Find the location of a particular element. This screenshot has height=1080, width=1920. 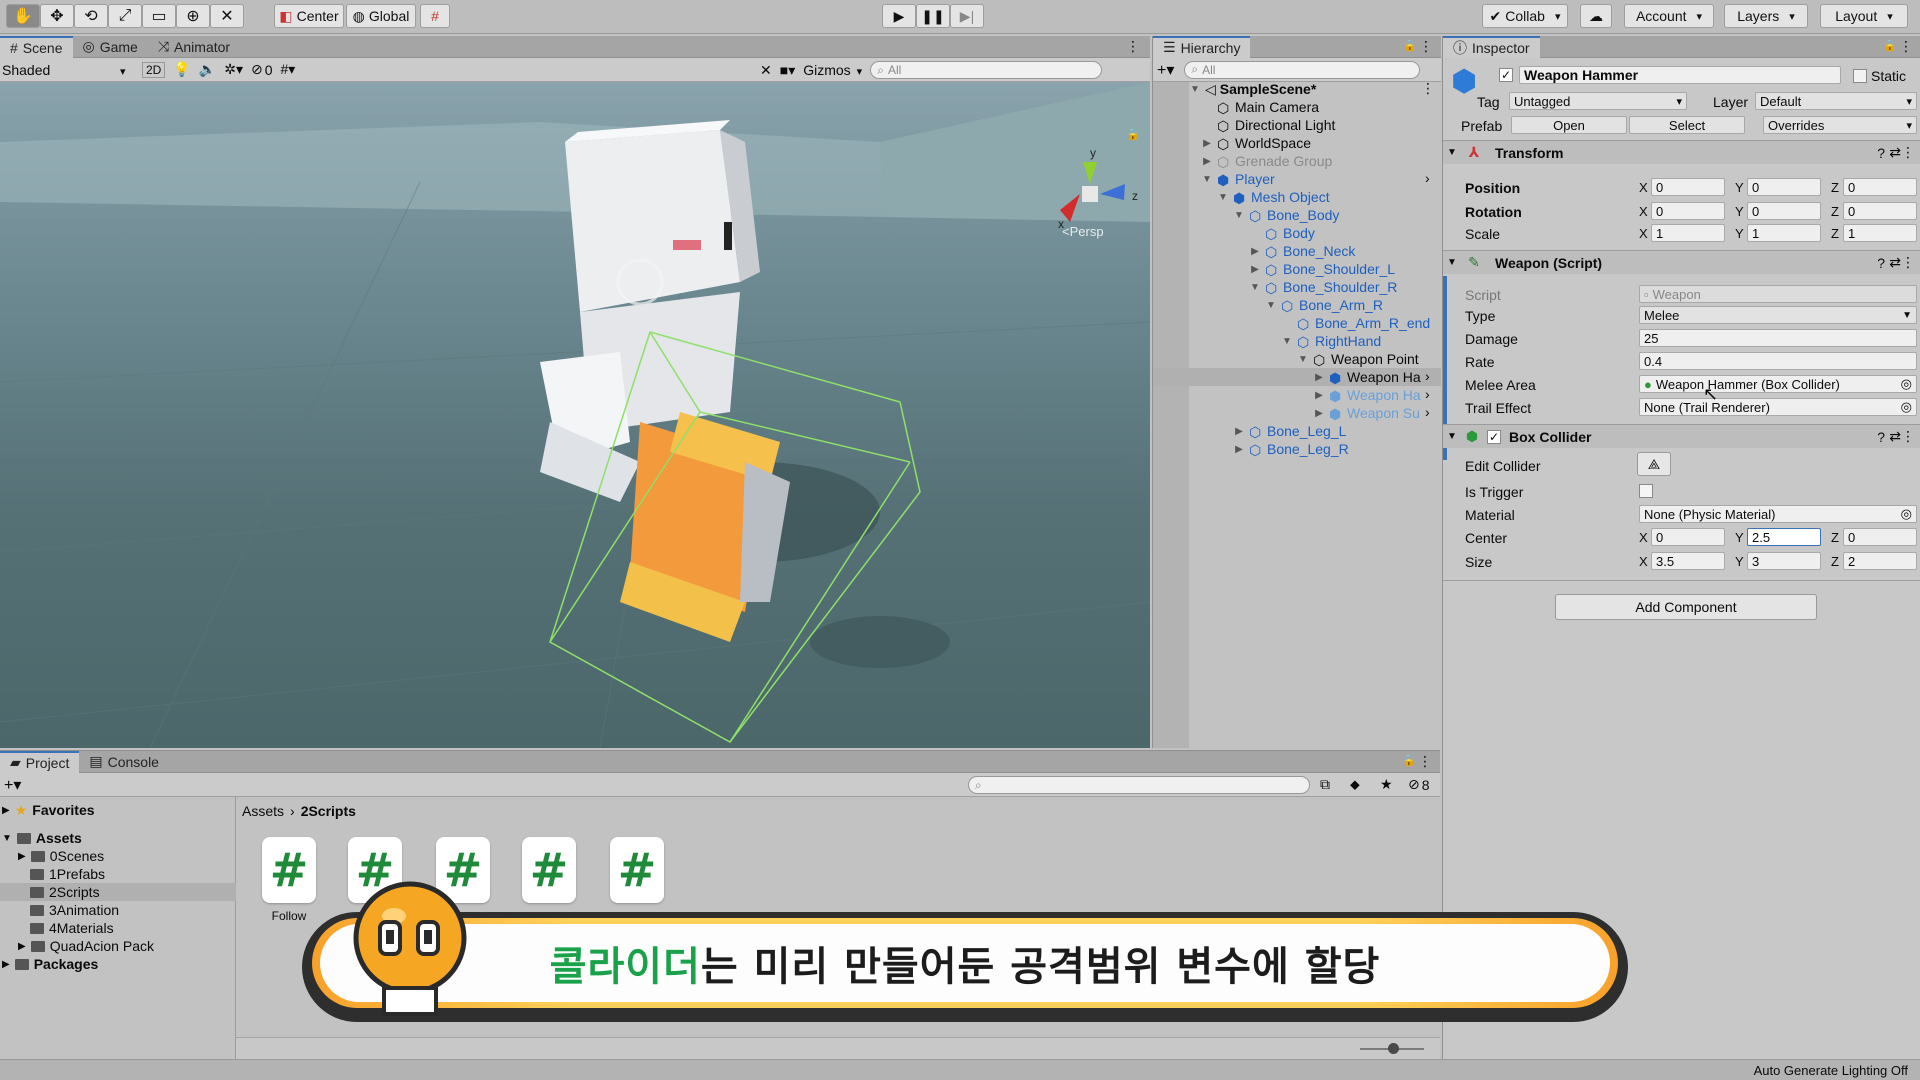

project-menu-icon: ⋮ is located at coordinates (1425, 761).